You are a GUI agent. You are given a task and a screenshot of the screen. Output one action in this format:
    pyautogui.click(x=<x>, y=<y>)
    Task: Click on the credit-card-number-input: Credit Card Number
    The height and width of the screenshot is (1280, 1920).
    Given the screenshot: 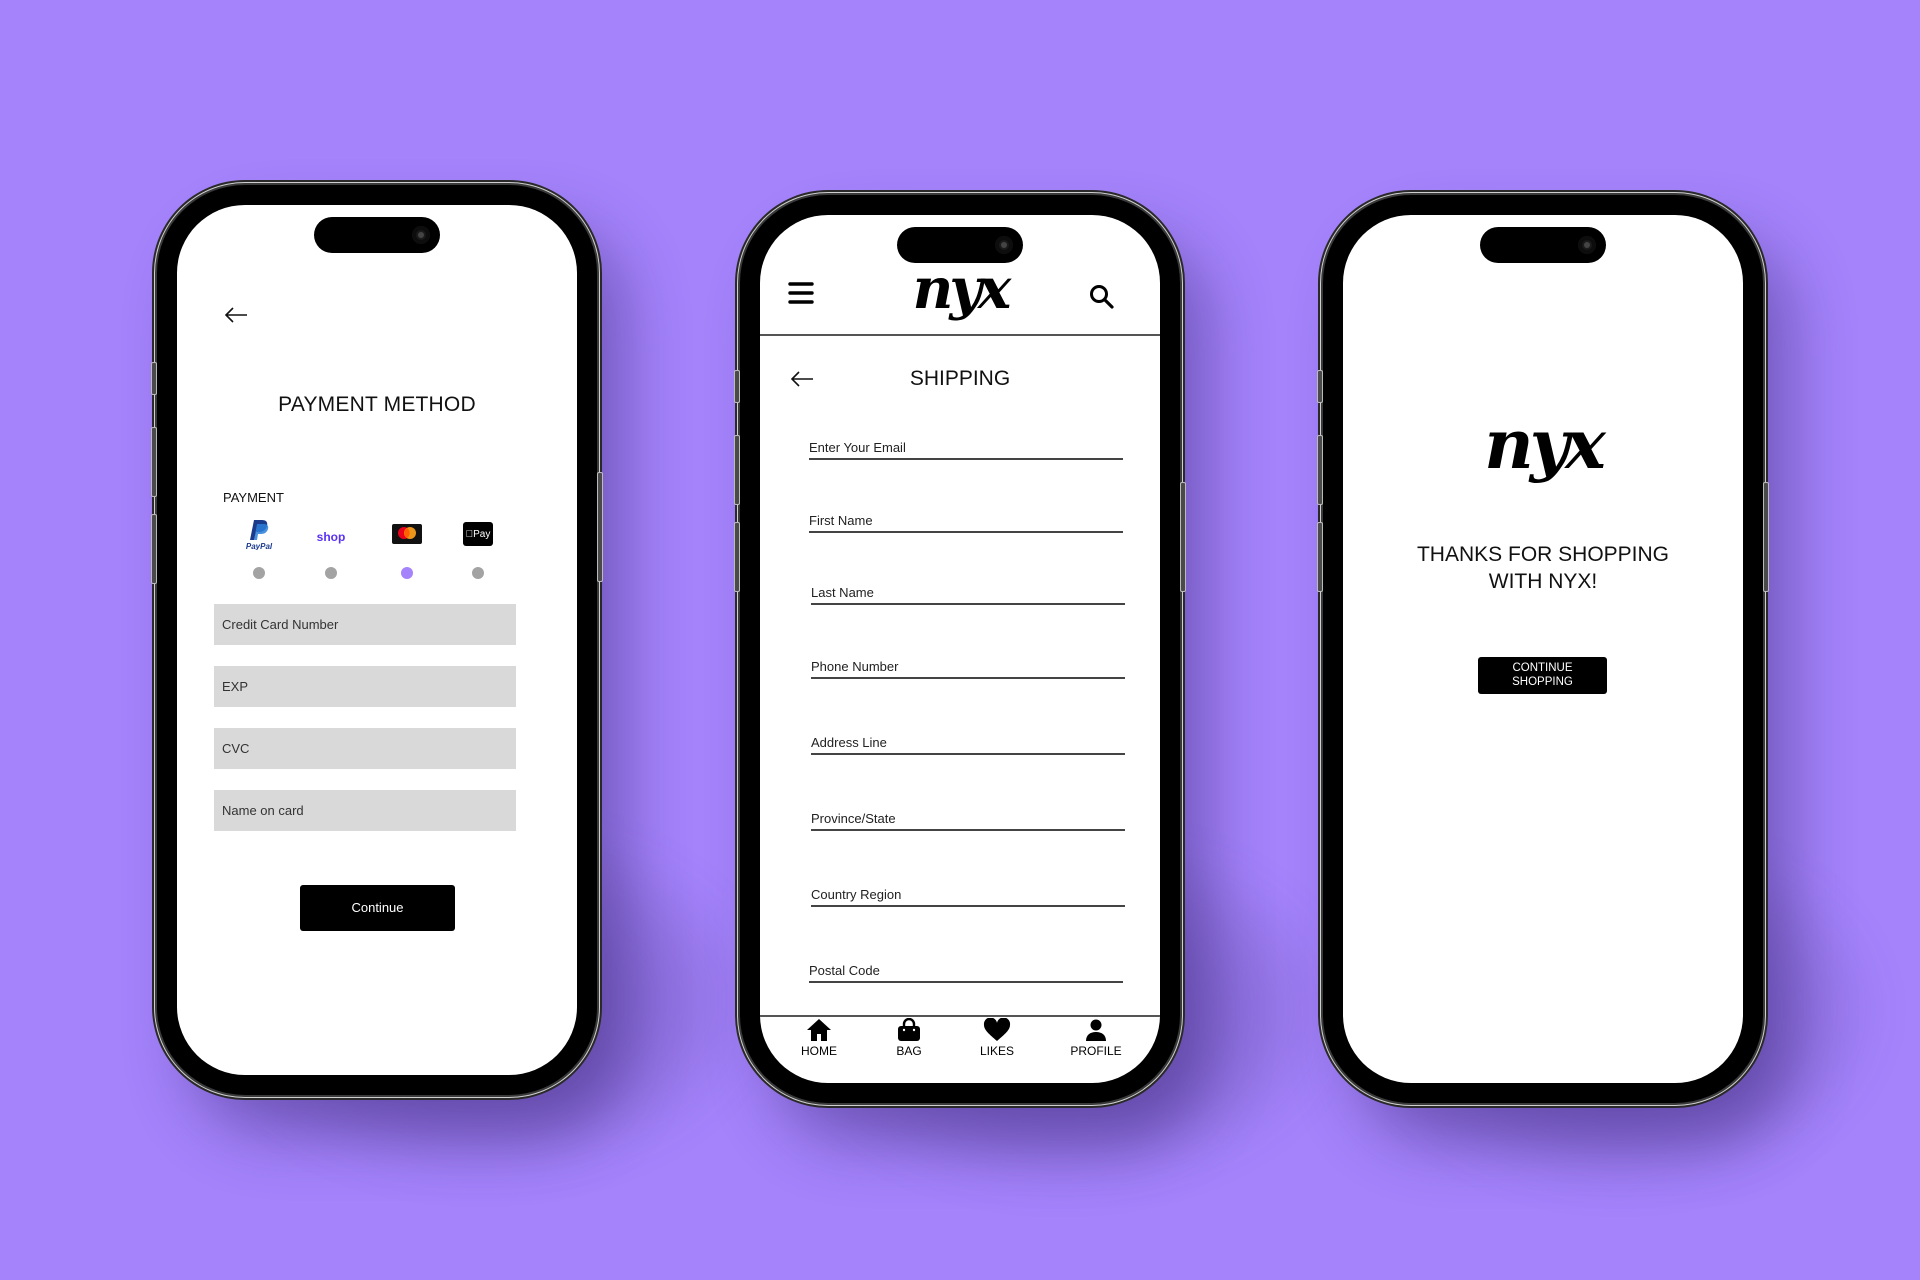 What is the action you would take?
    pyautogui.click(x=365, y=624)
    